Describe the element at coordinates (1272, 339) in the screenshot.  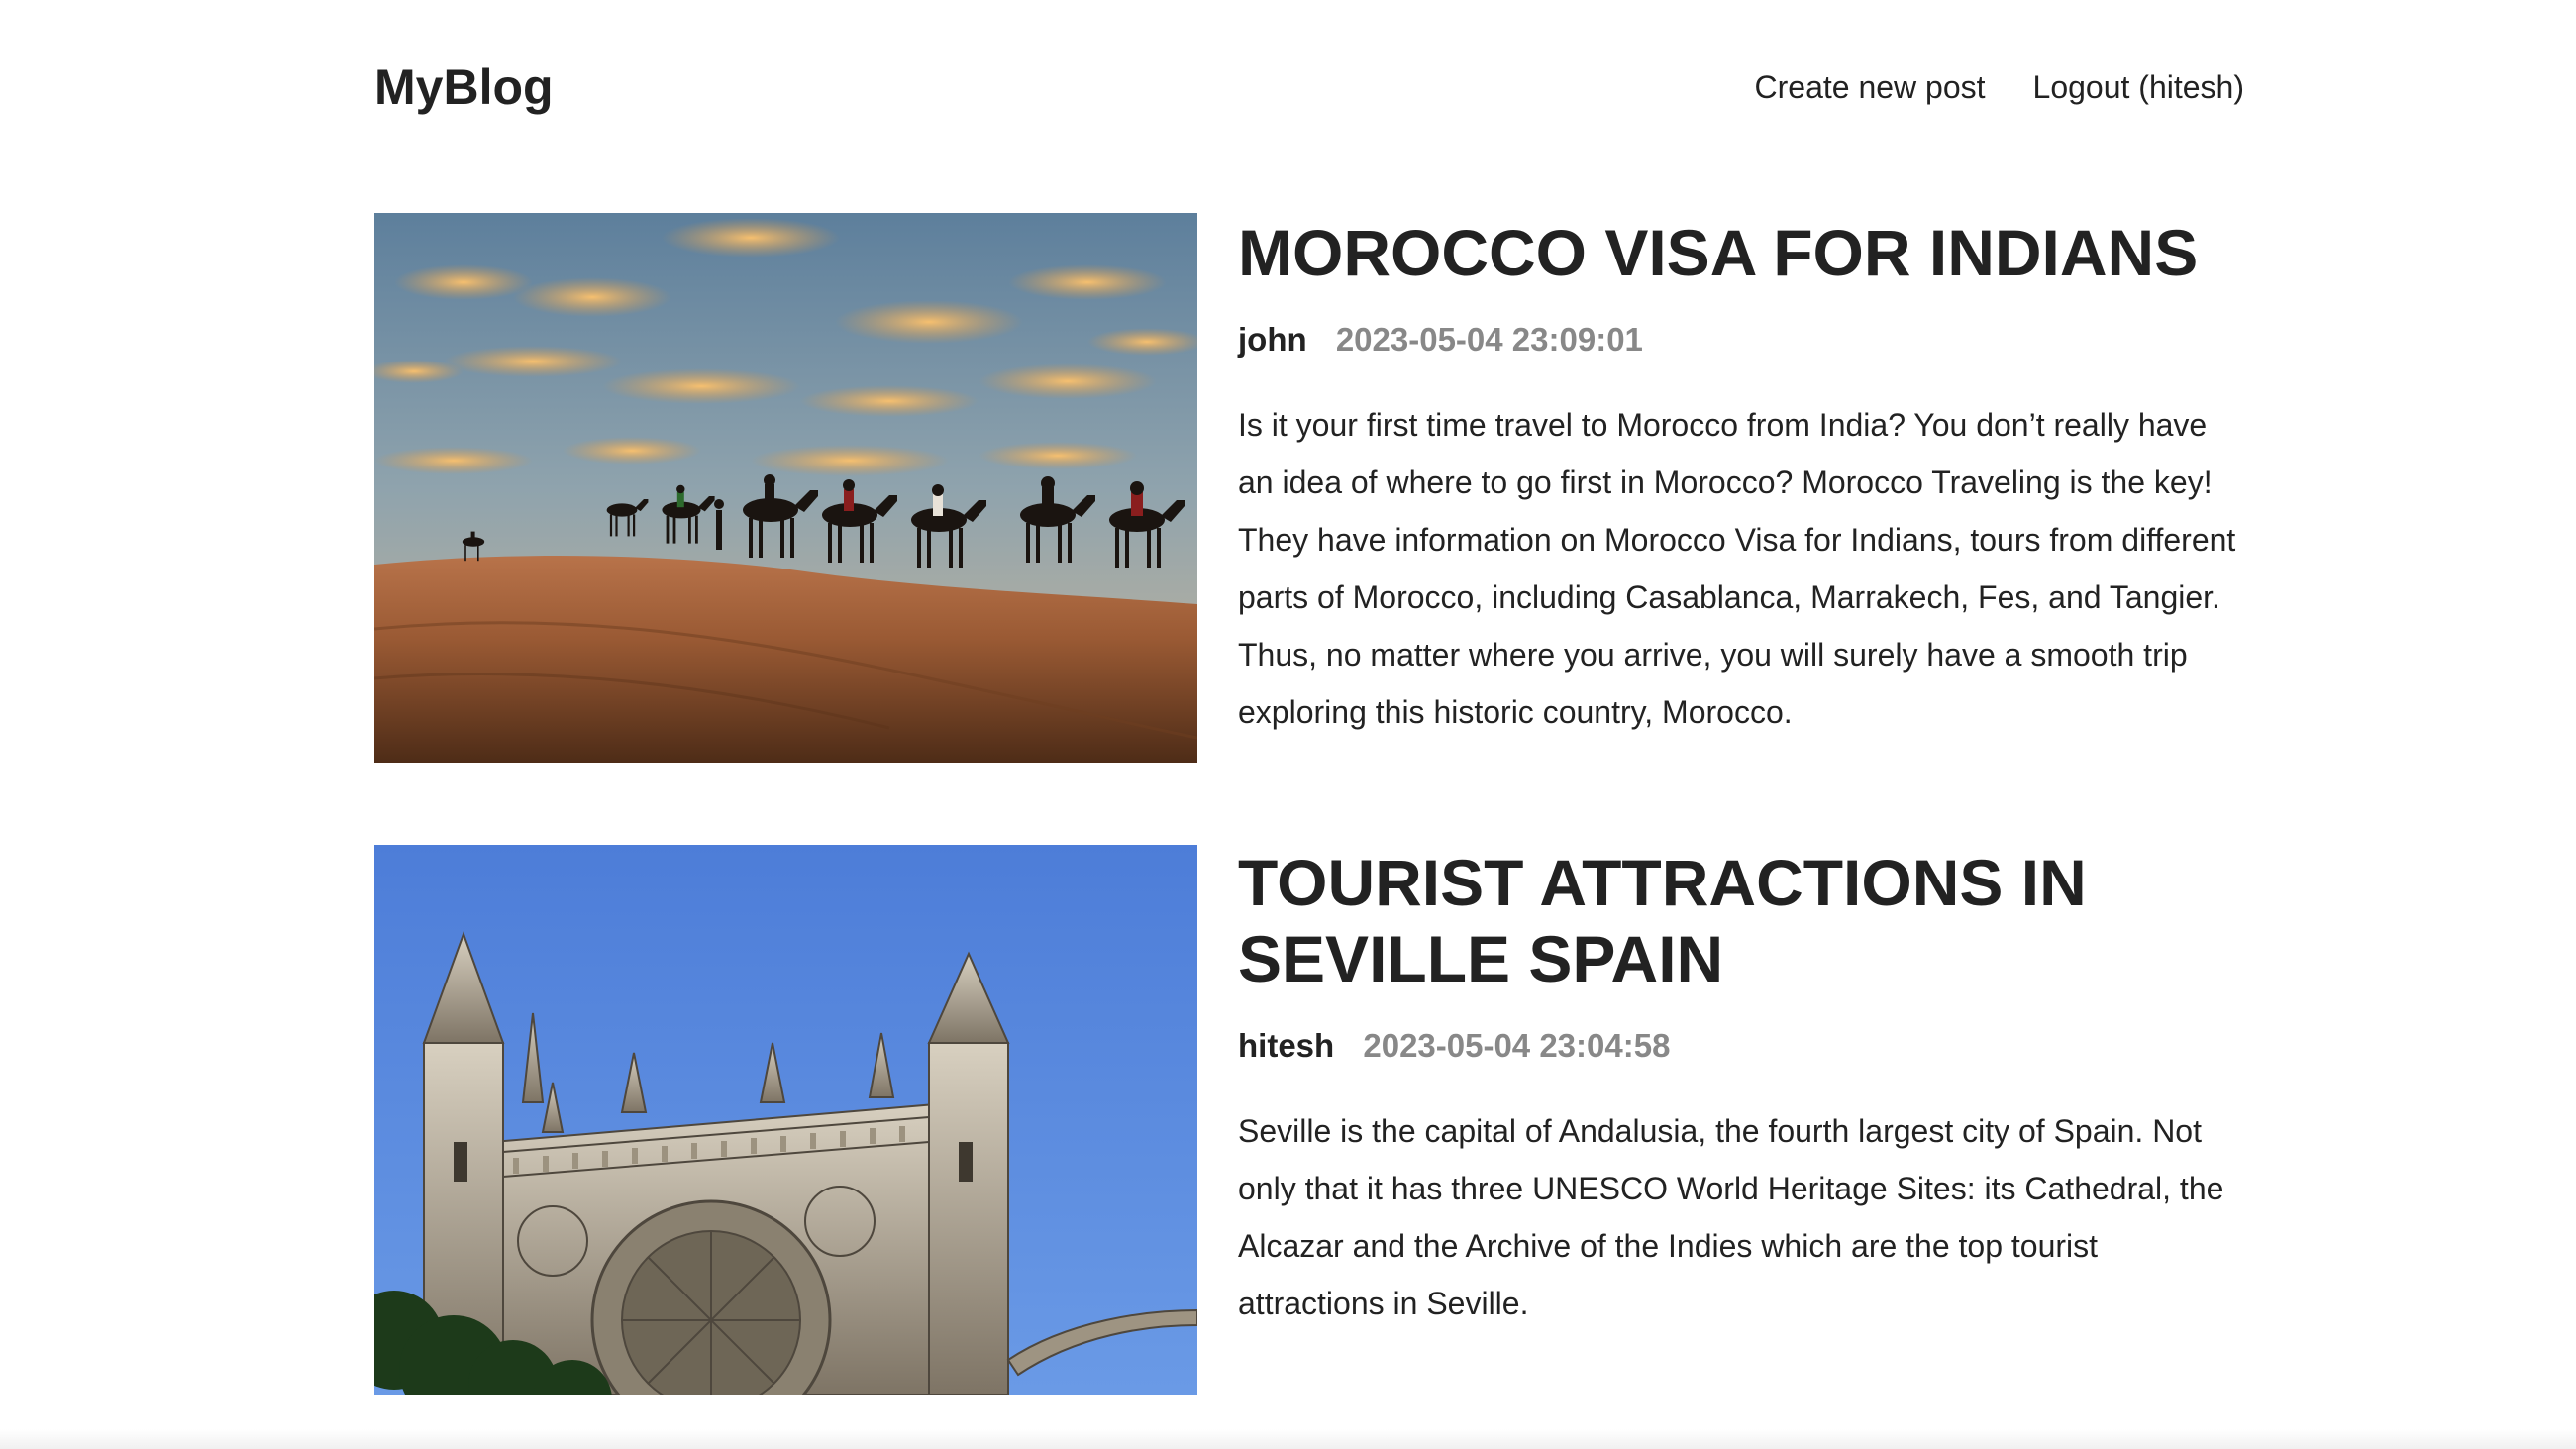
I see `post-author: john` at that location.